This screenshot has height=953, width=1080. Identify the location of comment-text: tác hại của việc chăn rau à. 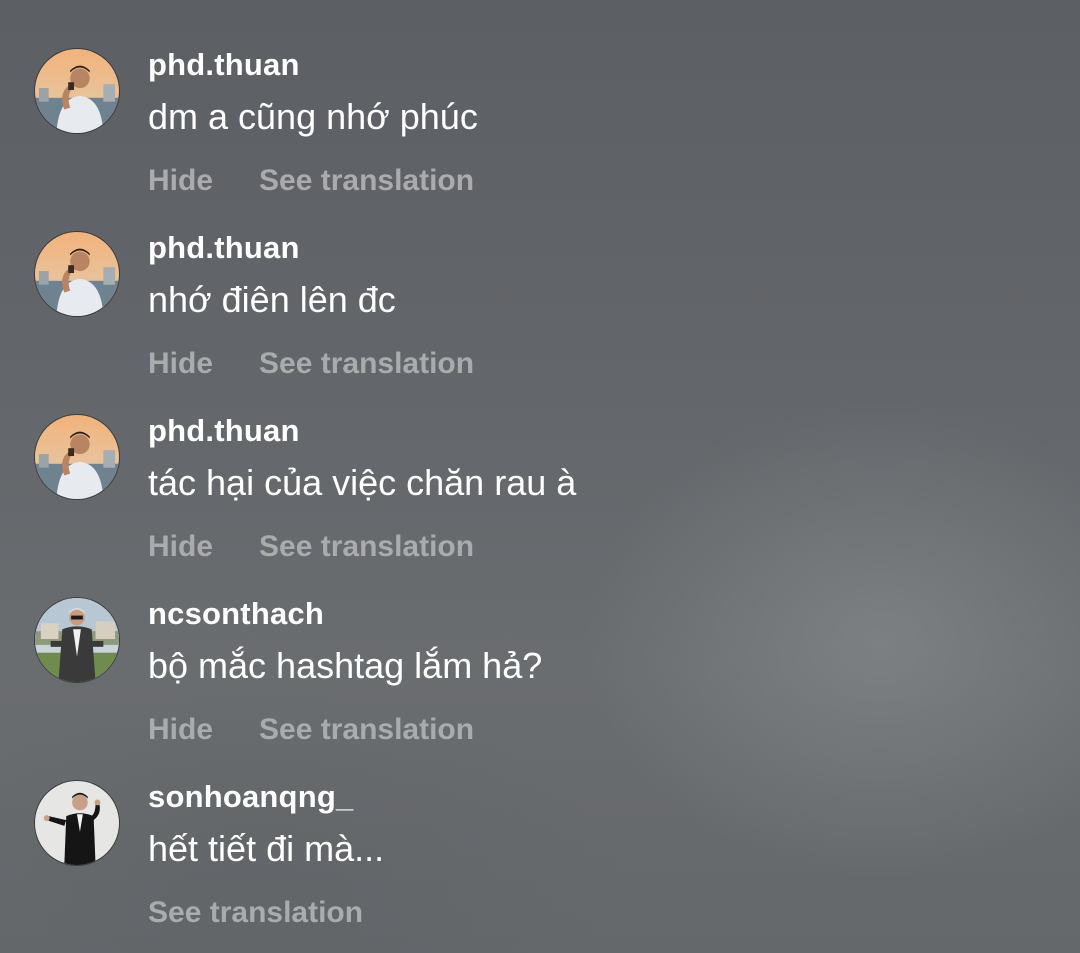
(362, 482).